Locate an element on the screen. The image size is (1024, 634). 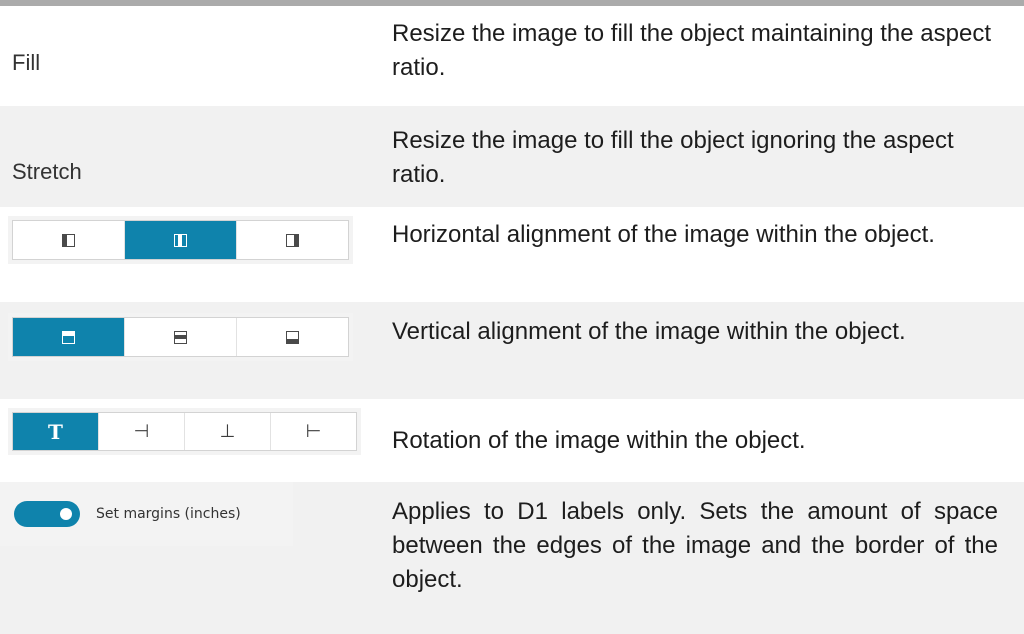
rotation-0-button: T is located at coordinates (56, 431).